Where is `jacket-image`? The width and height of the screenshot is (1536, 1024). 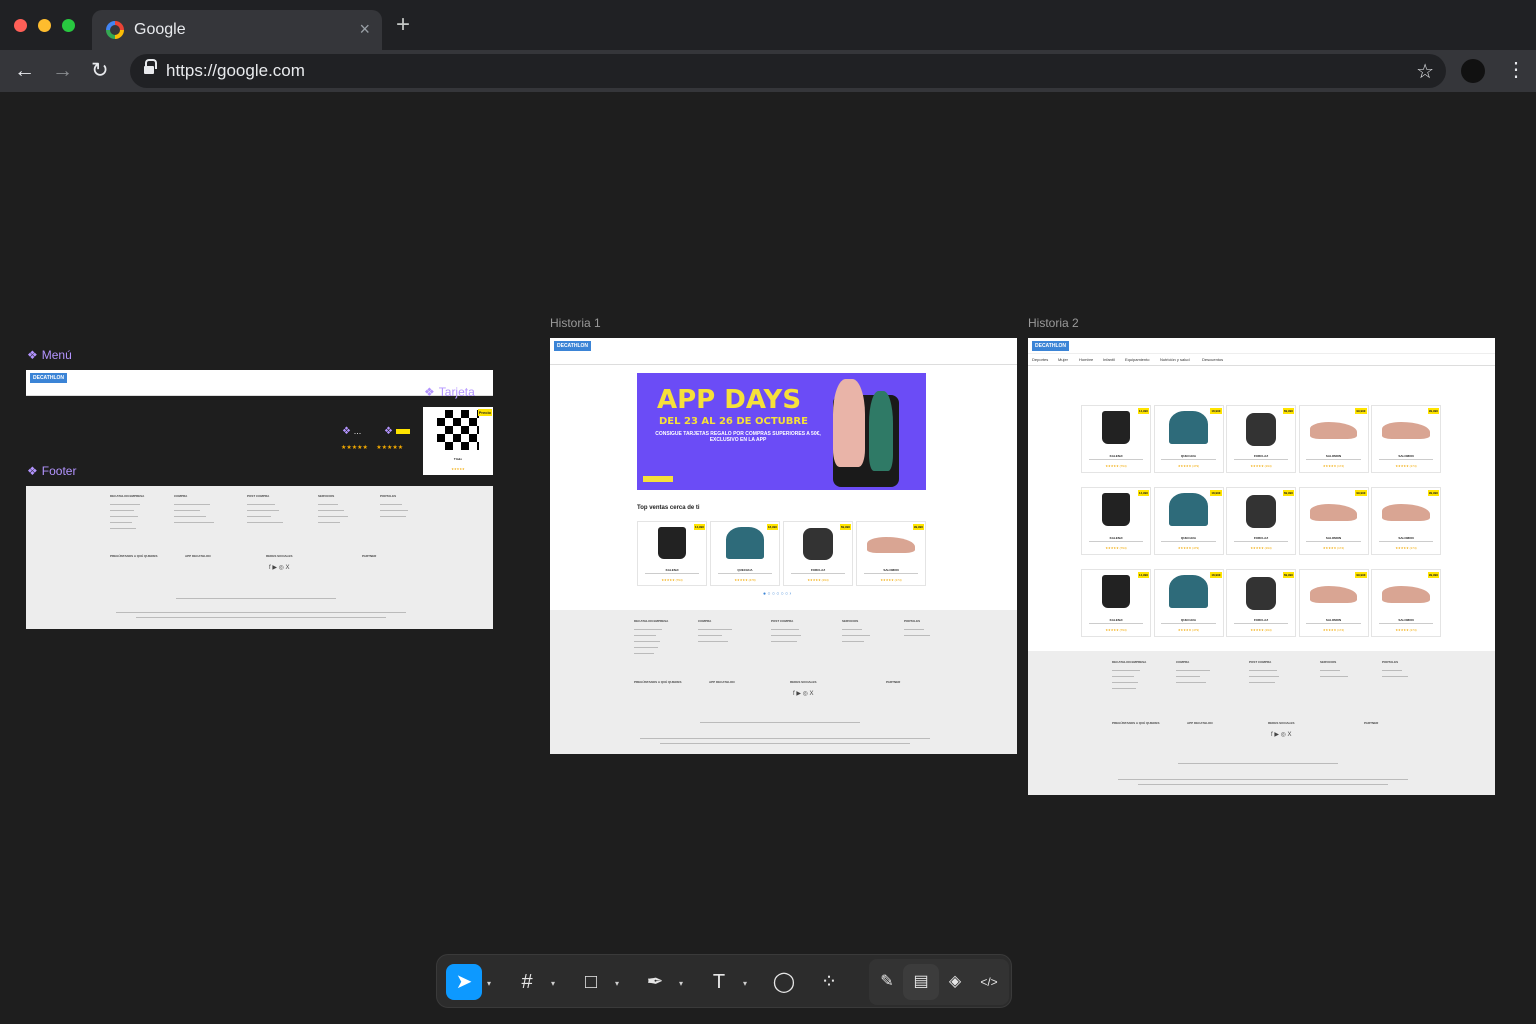
jacket-image is located at coordinates (1188, 428).